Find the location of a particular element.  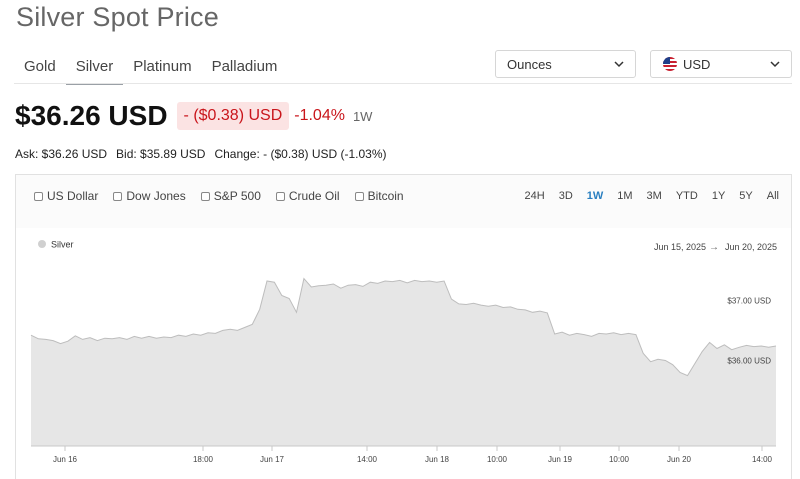

date-range-end: Jun 20, 2025 is located at coordinates (751, 247).